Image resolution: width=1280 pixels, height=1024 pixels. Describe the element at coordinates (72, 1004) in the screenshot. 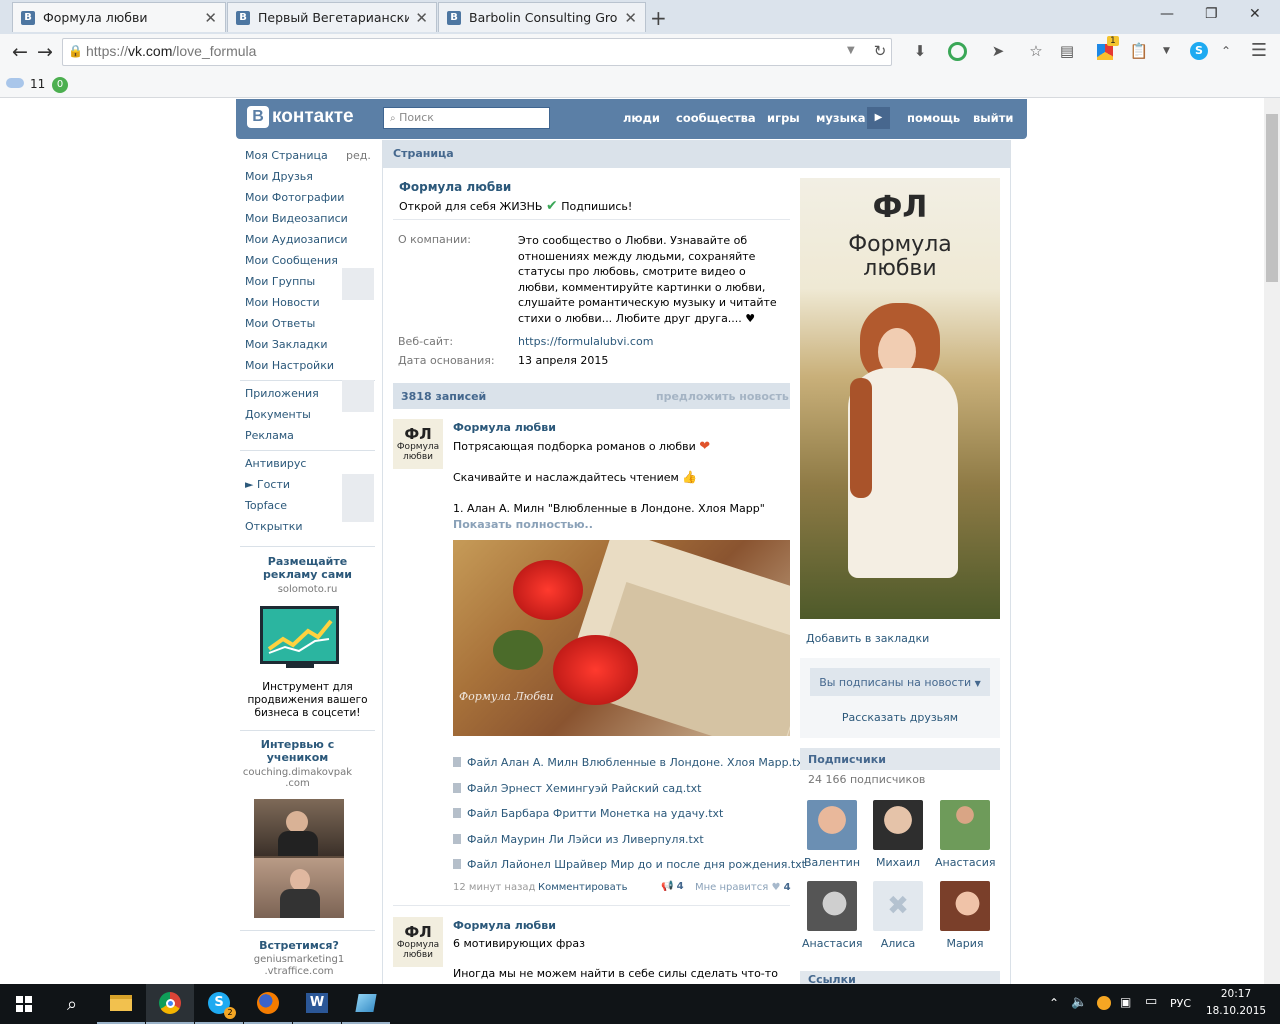

I see `search-icon: ⌕` at that location.